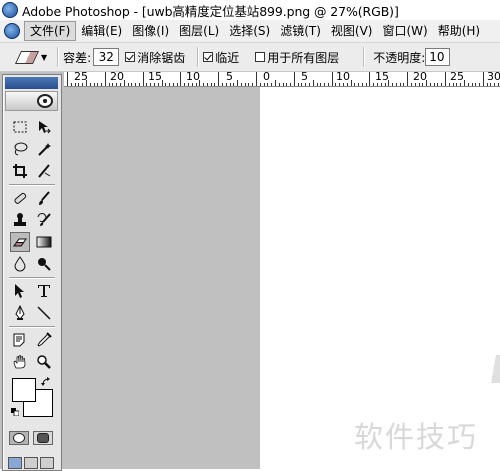 The image size is (500, 471). I want to click on type-icon, so click(44, 291).